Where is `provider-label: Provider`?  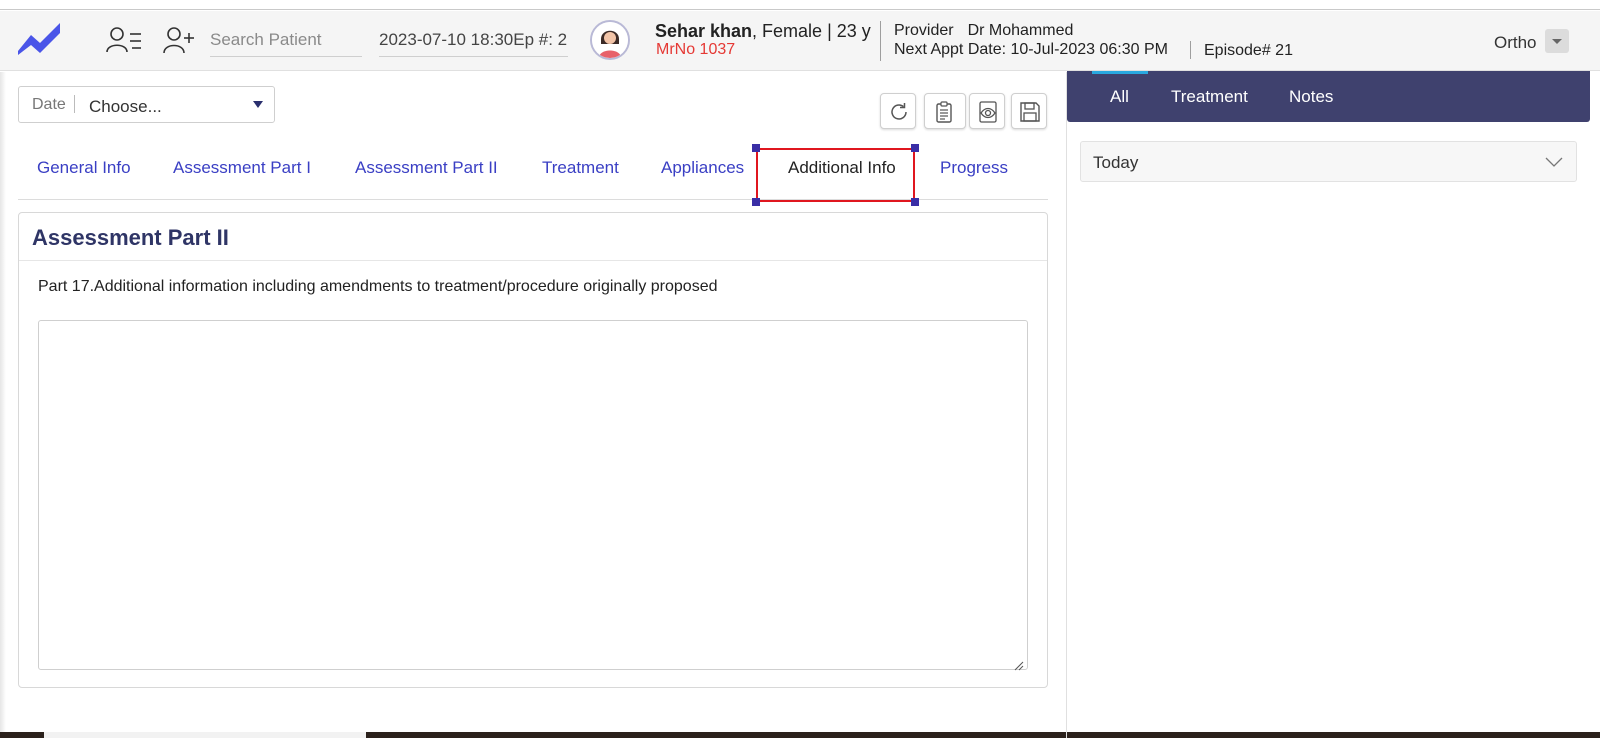 provider-label: Provider is located at coordinates (924, 30).